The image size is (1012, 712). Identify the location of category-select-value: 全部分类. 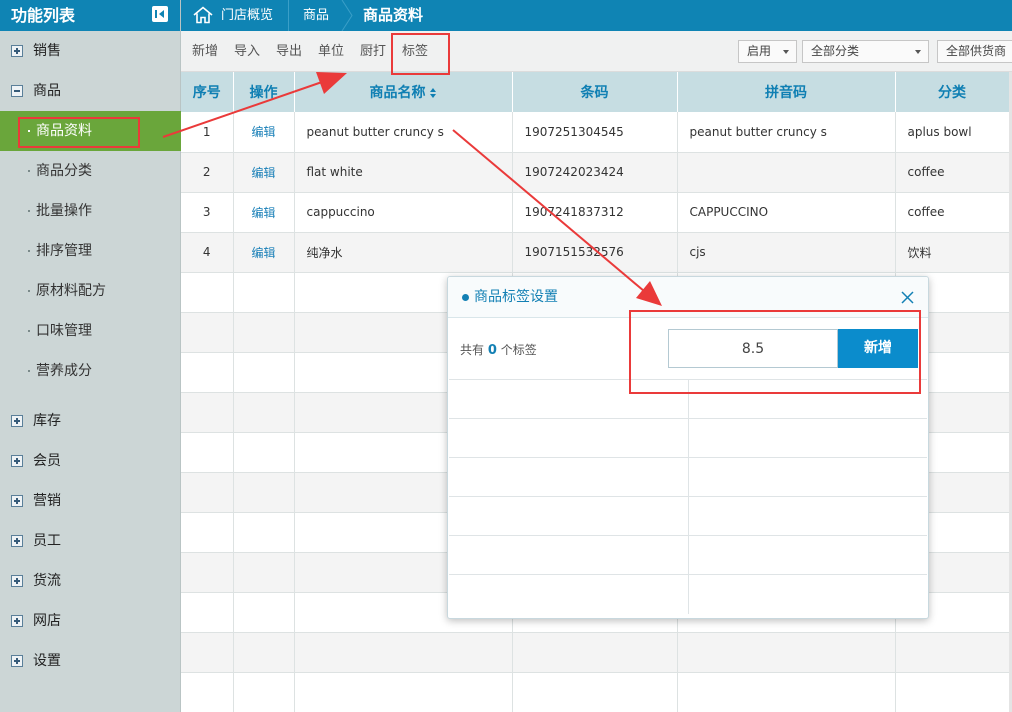
(835, 51).